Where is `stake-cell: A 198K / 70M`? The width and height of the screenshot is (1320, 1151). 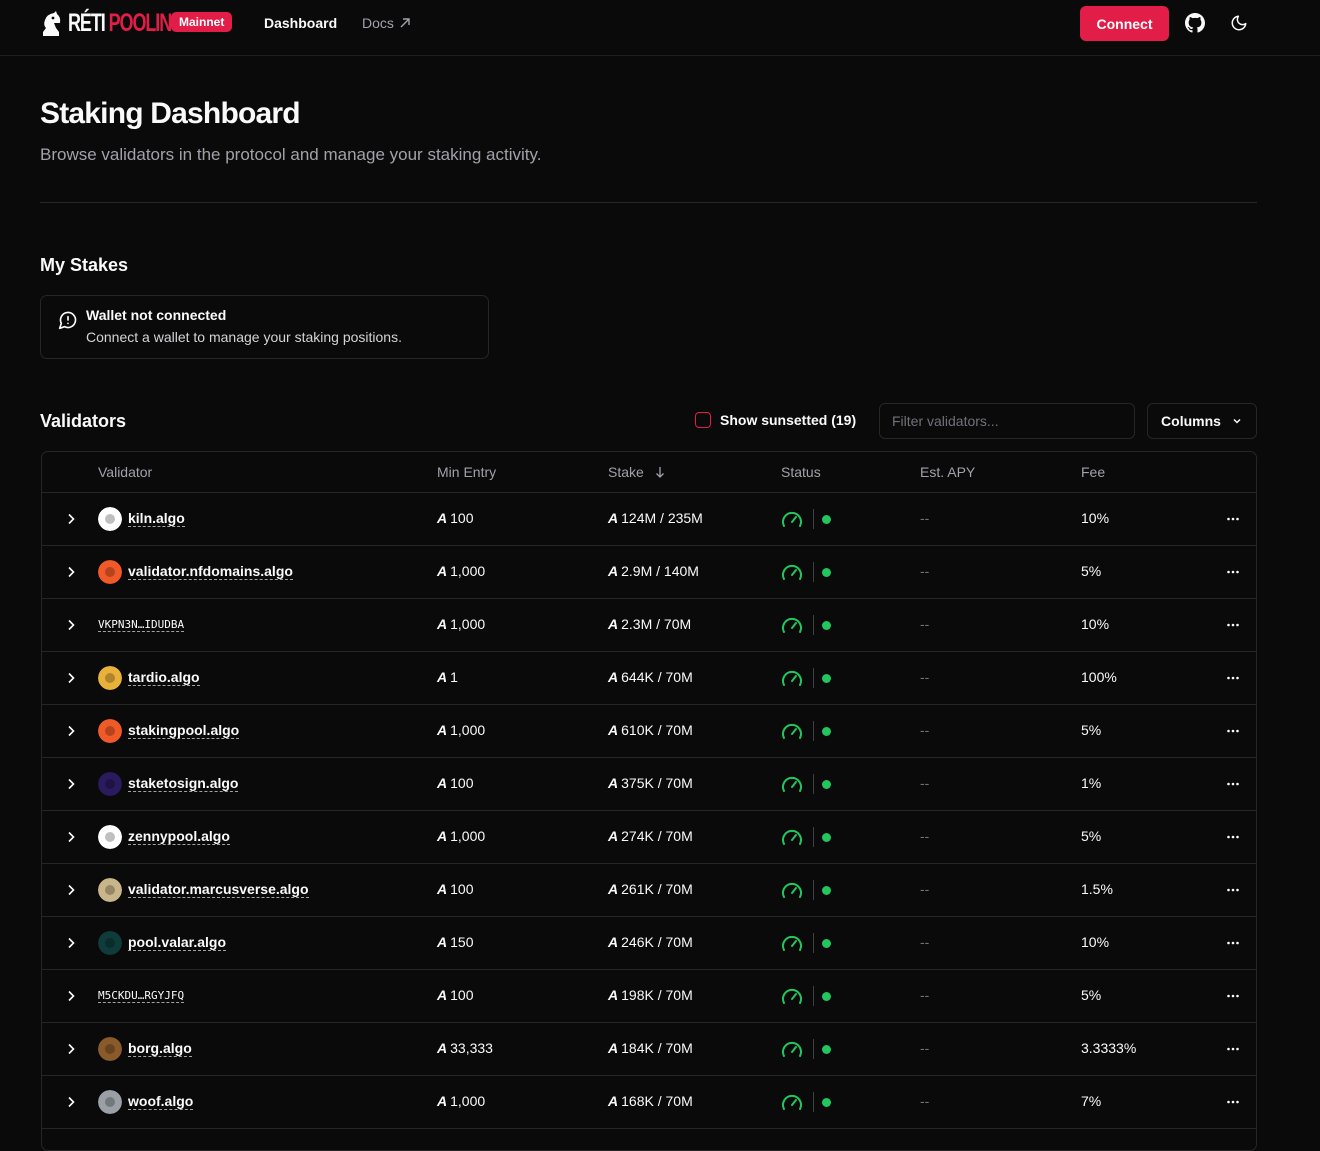 stake-cell: A 198K / 70M is located at coordinates (650, 995).